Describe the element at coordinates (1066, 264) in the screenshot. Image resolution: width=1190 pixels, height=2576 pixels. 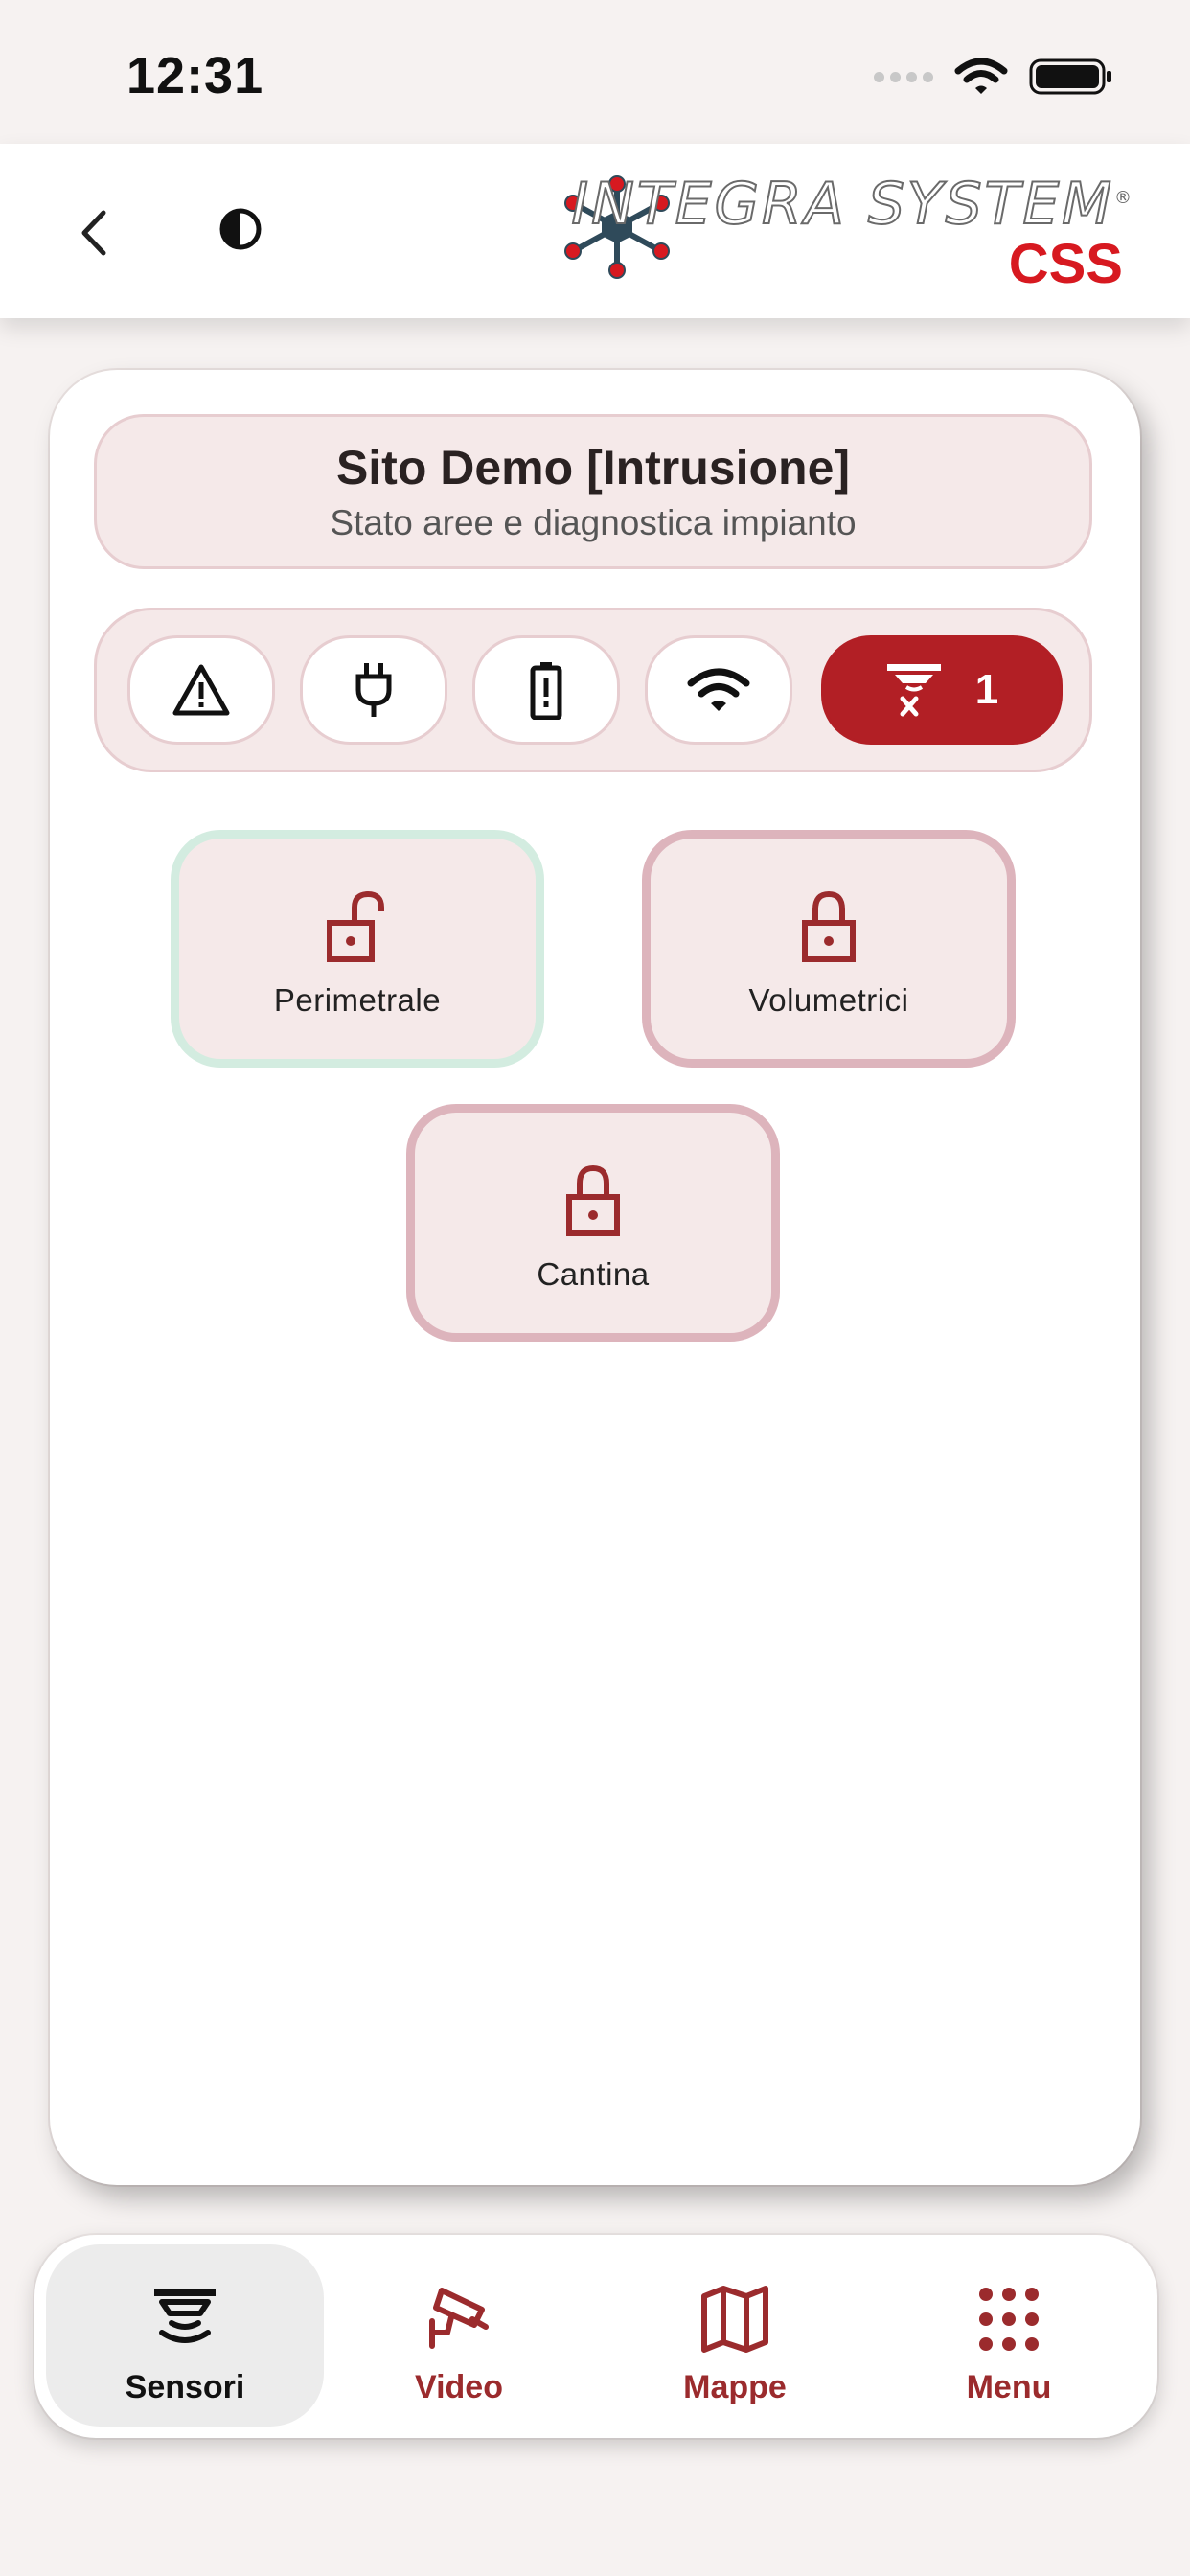
I see `logo-subtitle: CSS` at that location.